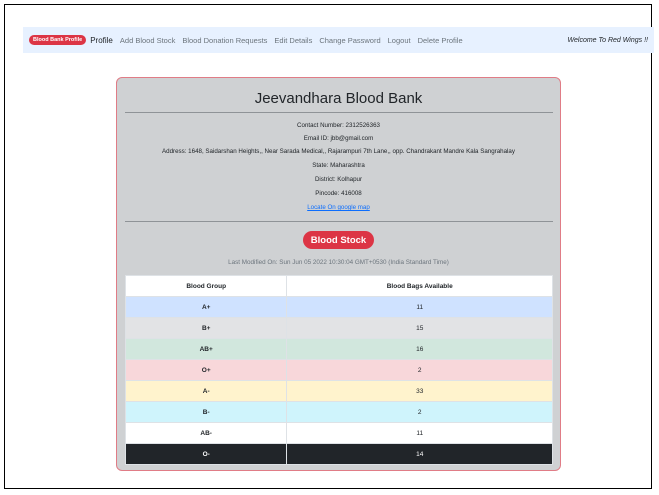 This screenshot has width=659, height=495. I want to click on blood-group-cell: O-, so click(206, 454).